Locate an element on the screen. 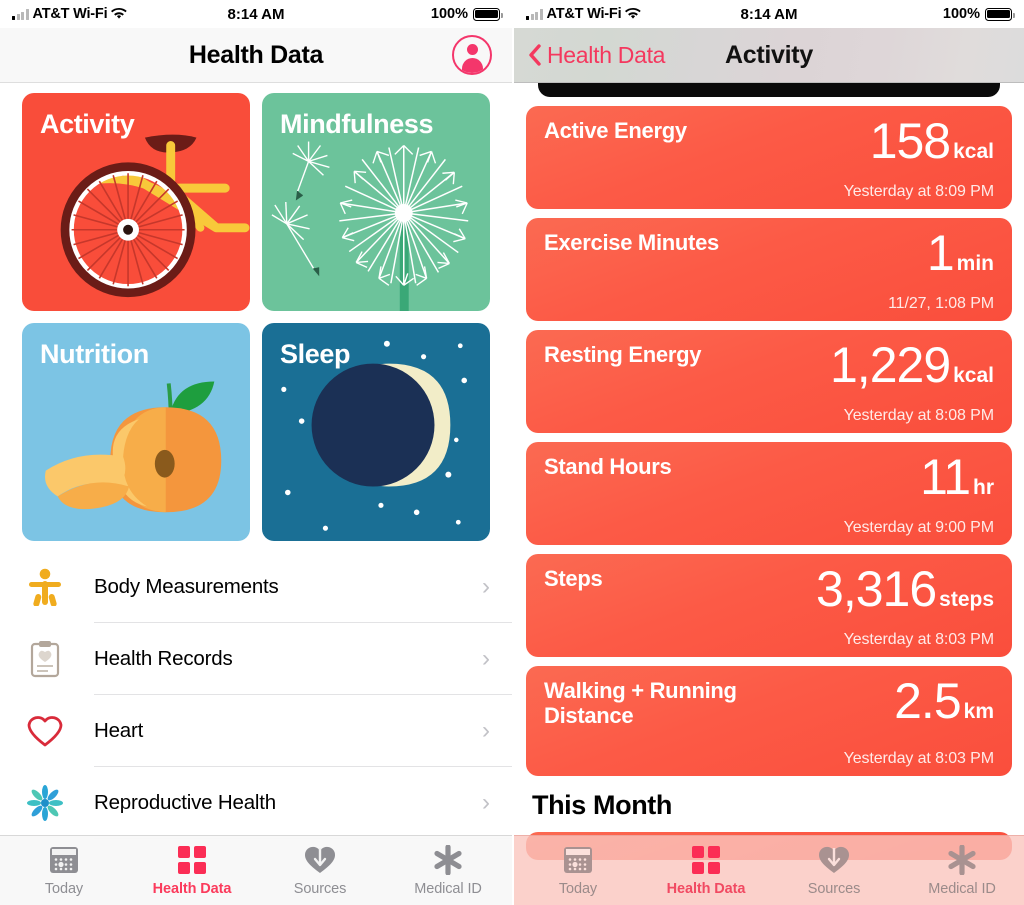 This screenshot has width=1024, height=905. metric-value: 1 is located at coordinates (940, 253).